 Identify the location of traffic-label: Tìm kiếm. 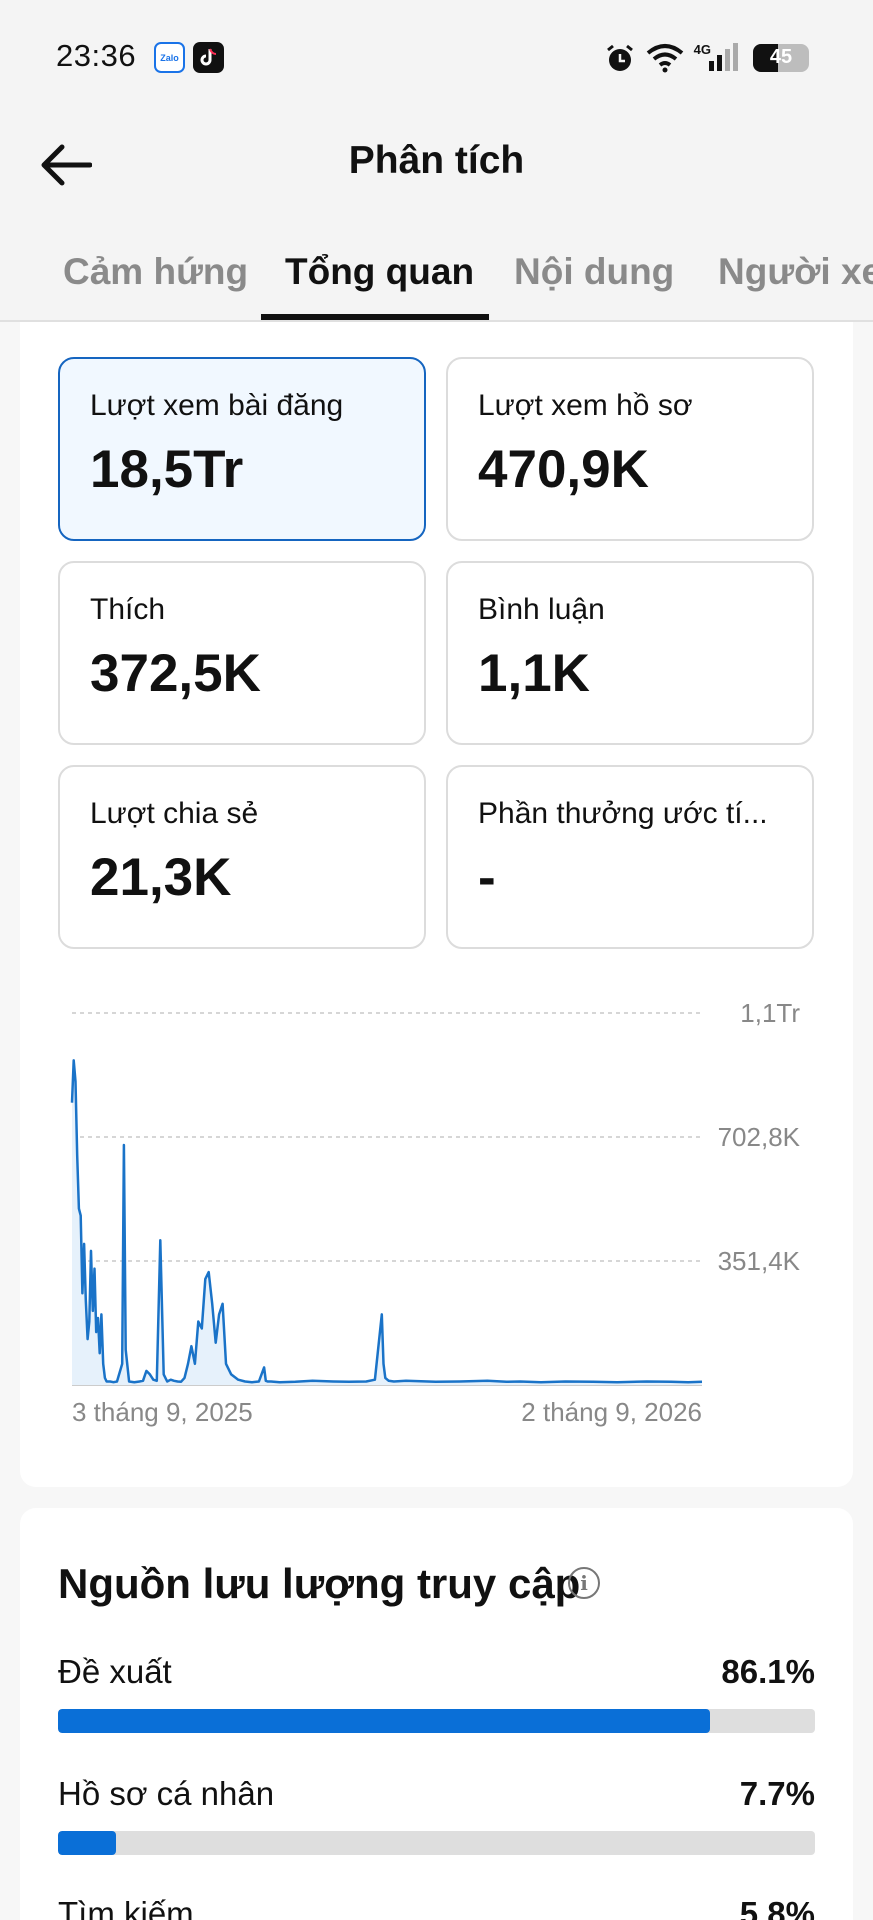
(126, 1907).